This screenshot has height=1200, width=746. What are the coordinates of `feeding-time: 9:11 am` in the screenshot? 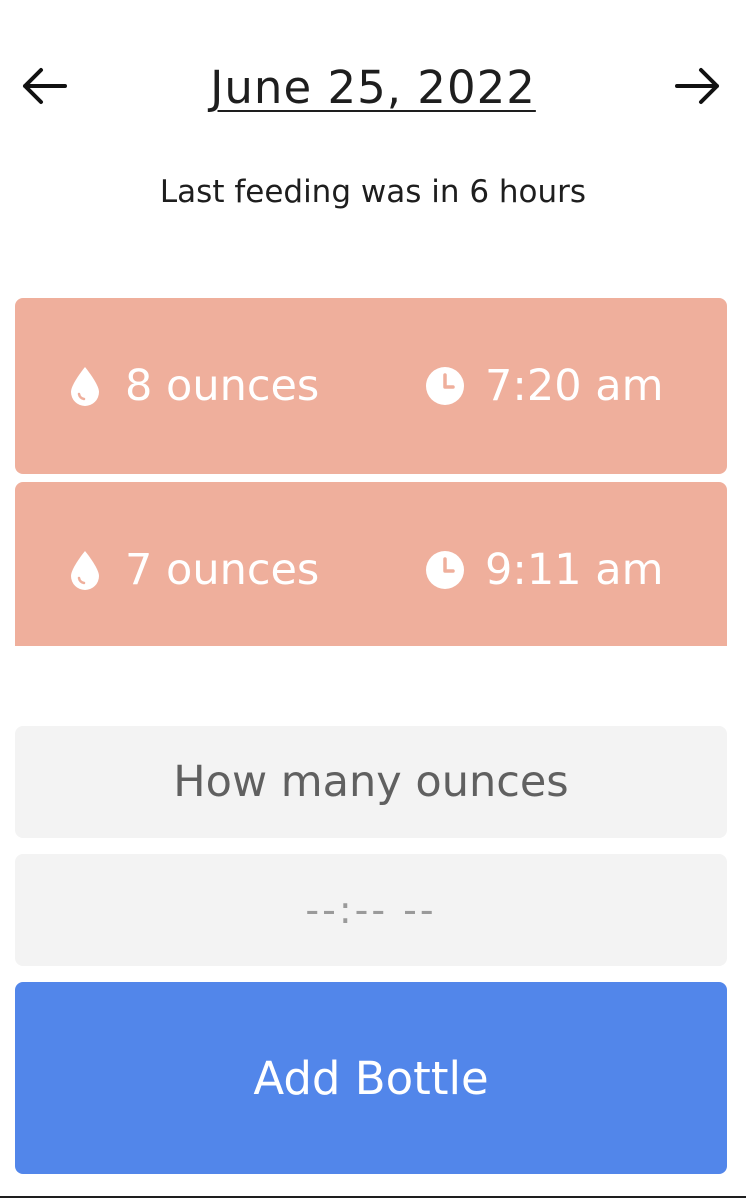 It's located at (544, 564).